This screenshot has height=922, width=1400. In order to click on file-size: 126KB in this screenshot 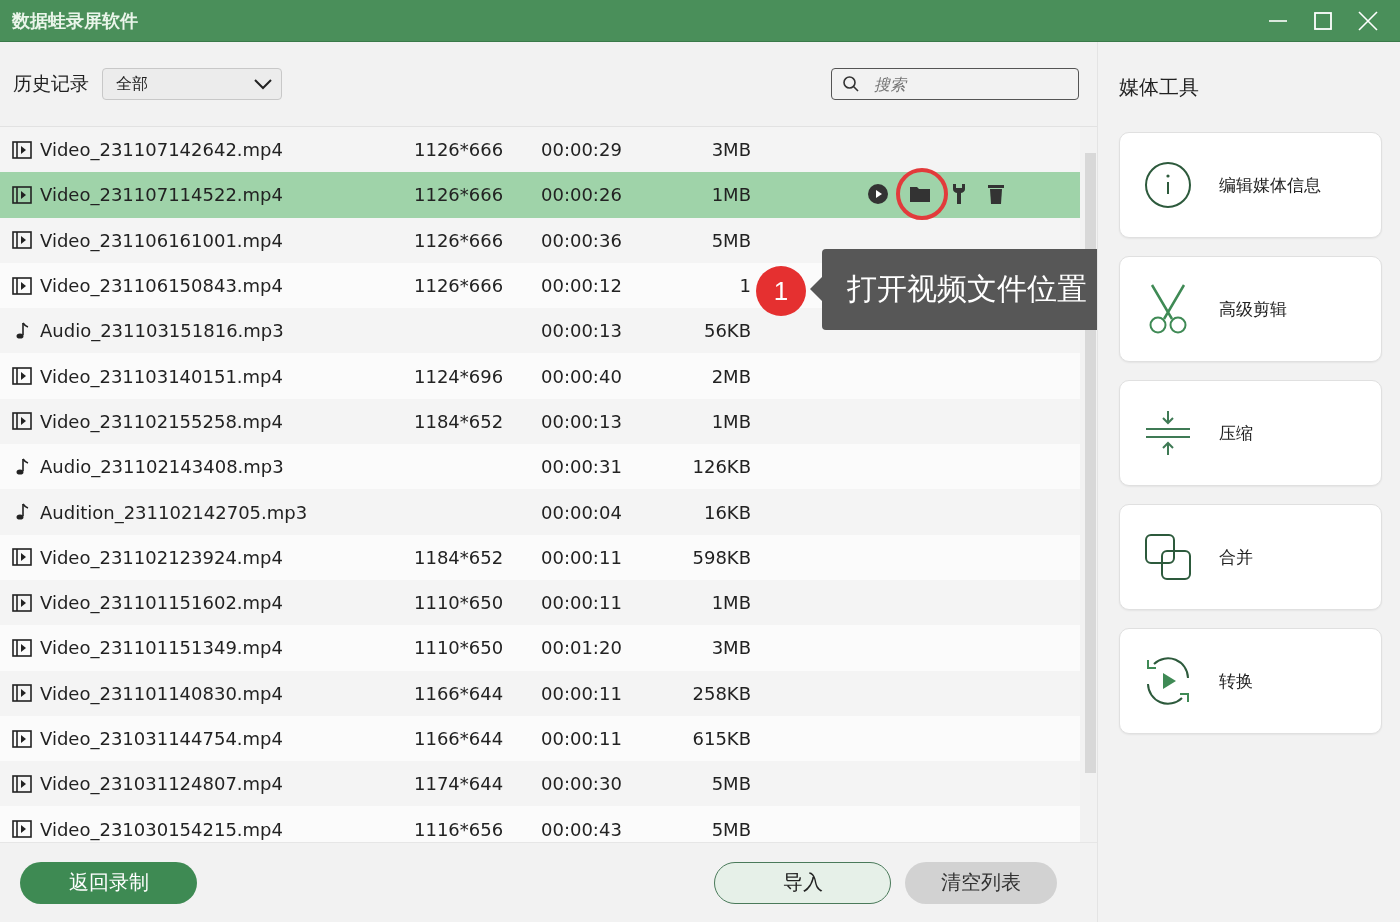, I will do `click(721, 467)`.